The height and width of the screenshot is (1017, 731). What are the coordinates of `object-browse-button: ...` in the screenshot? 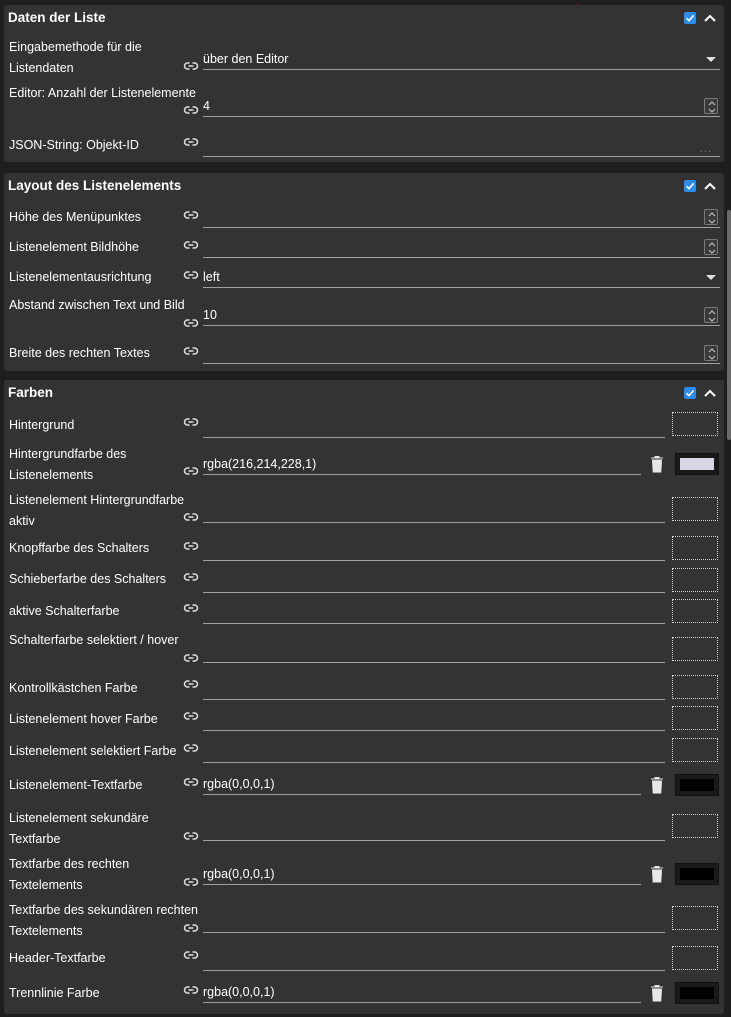 It's located at (706, 149).